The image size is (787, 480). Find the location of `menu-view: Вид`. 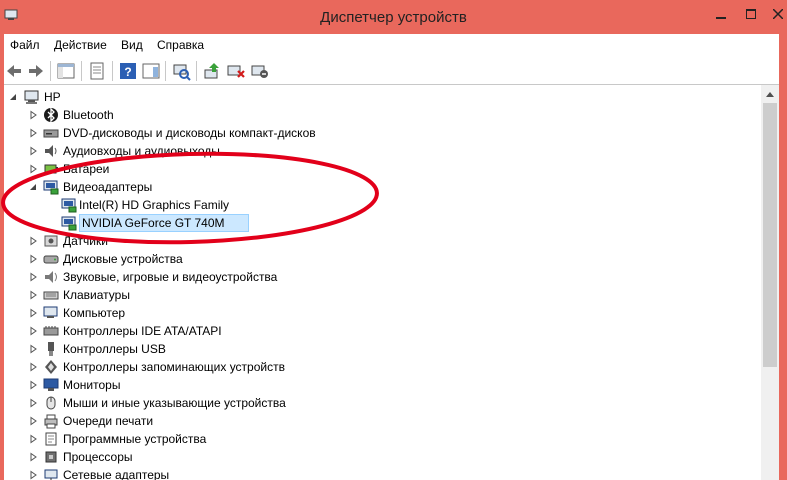

menu-view: Вид is located at coordinates (132, 45).